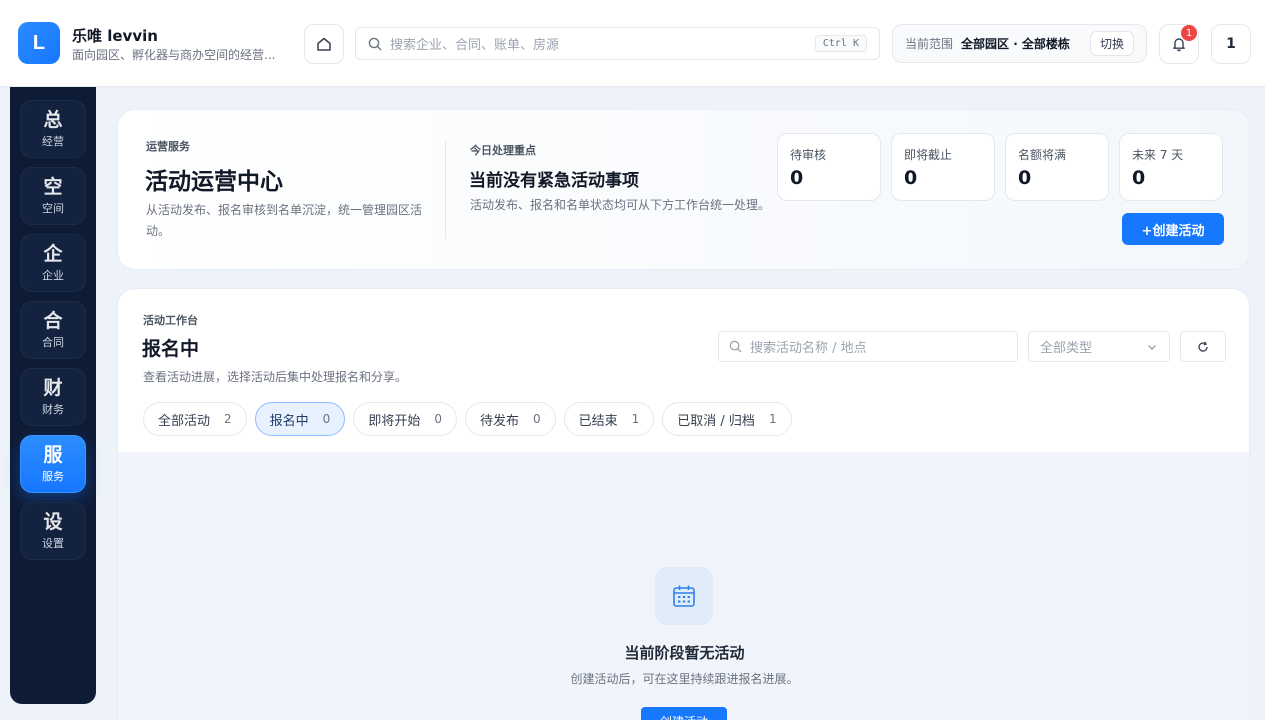  What do you see at coordinates (170, 320) in the screenshot?
I see `workbench-kicker: 活动工作台` at bounding box center [170, 320].